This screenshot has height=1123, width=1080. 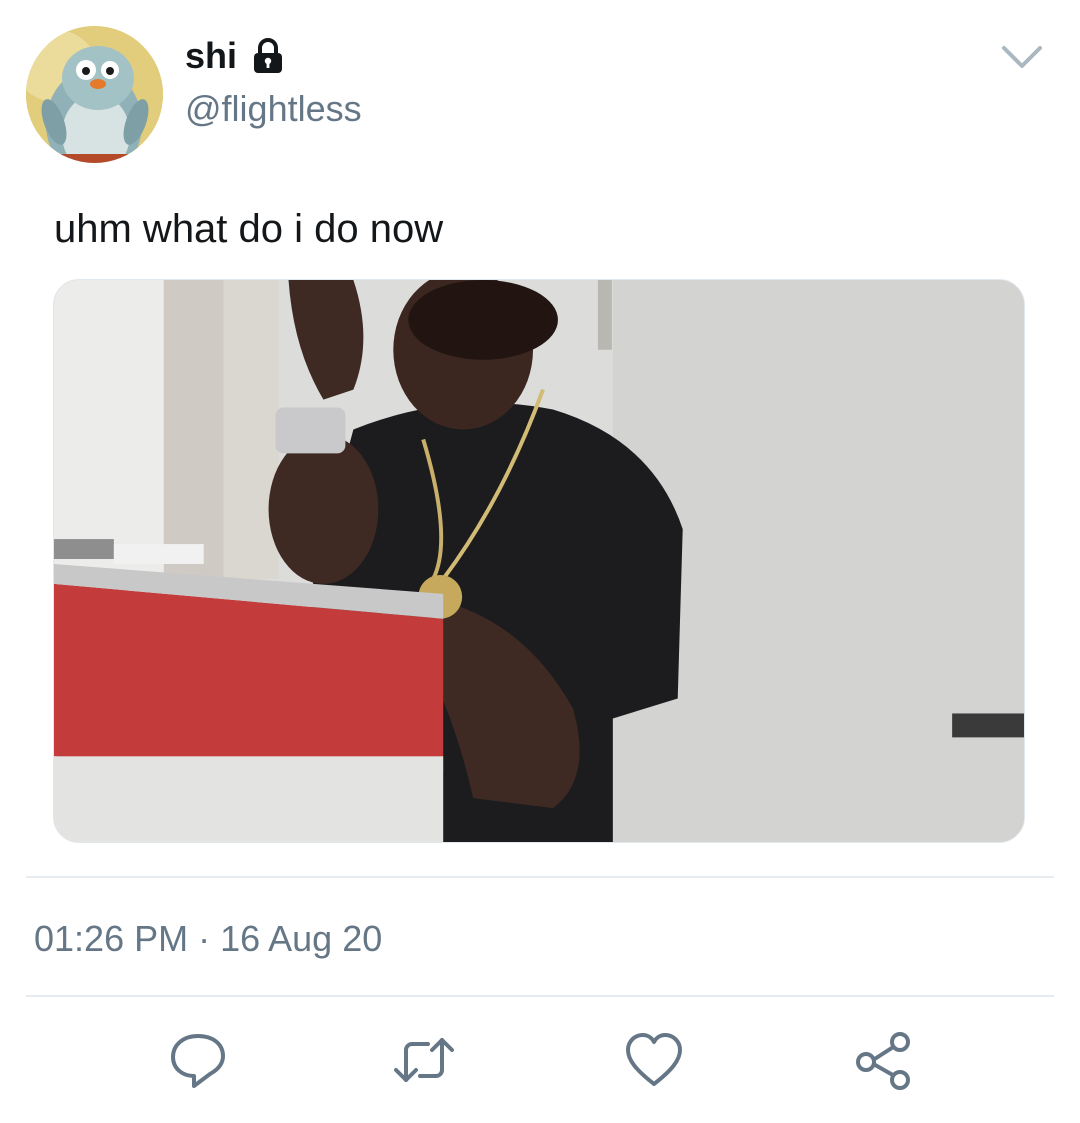 I want to click on lock-icon, so click(x=268, y=55).